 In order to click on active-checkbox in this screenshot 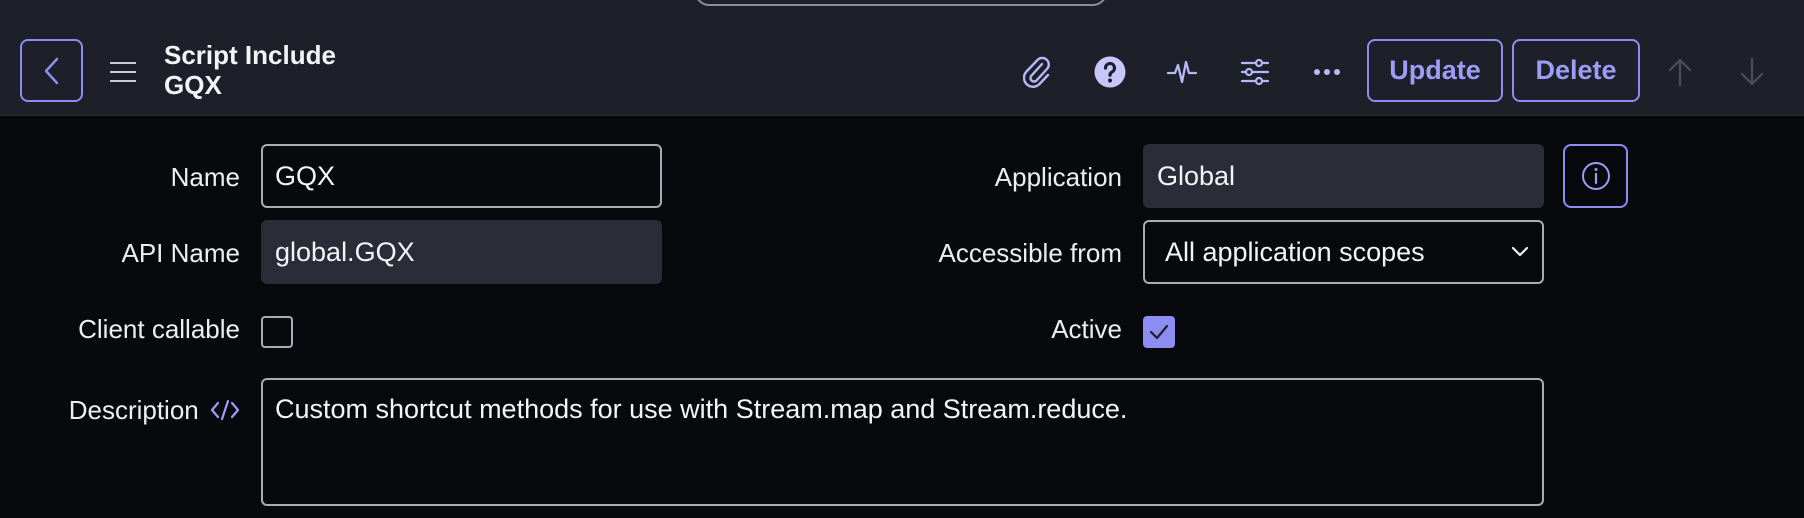, I will do `click(1159, 332)`.